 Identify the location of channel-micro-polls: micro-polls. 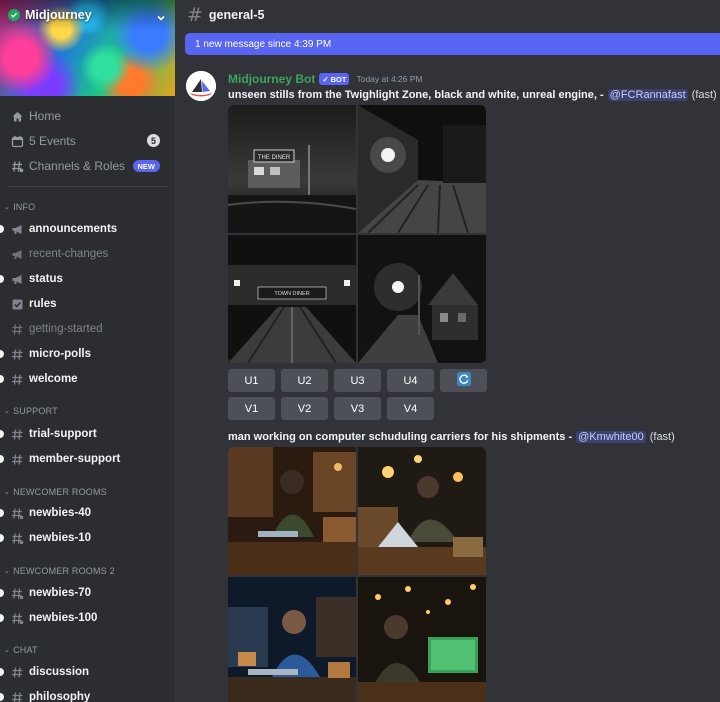
(87, 354).